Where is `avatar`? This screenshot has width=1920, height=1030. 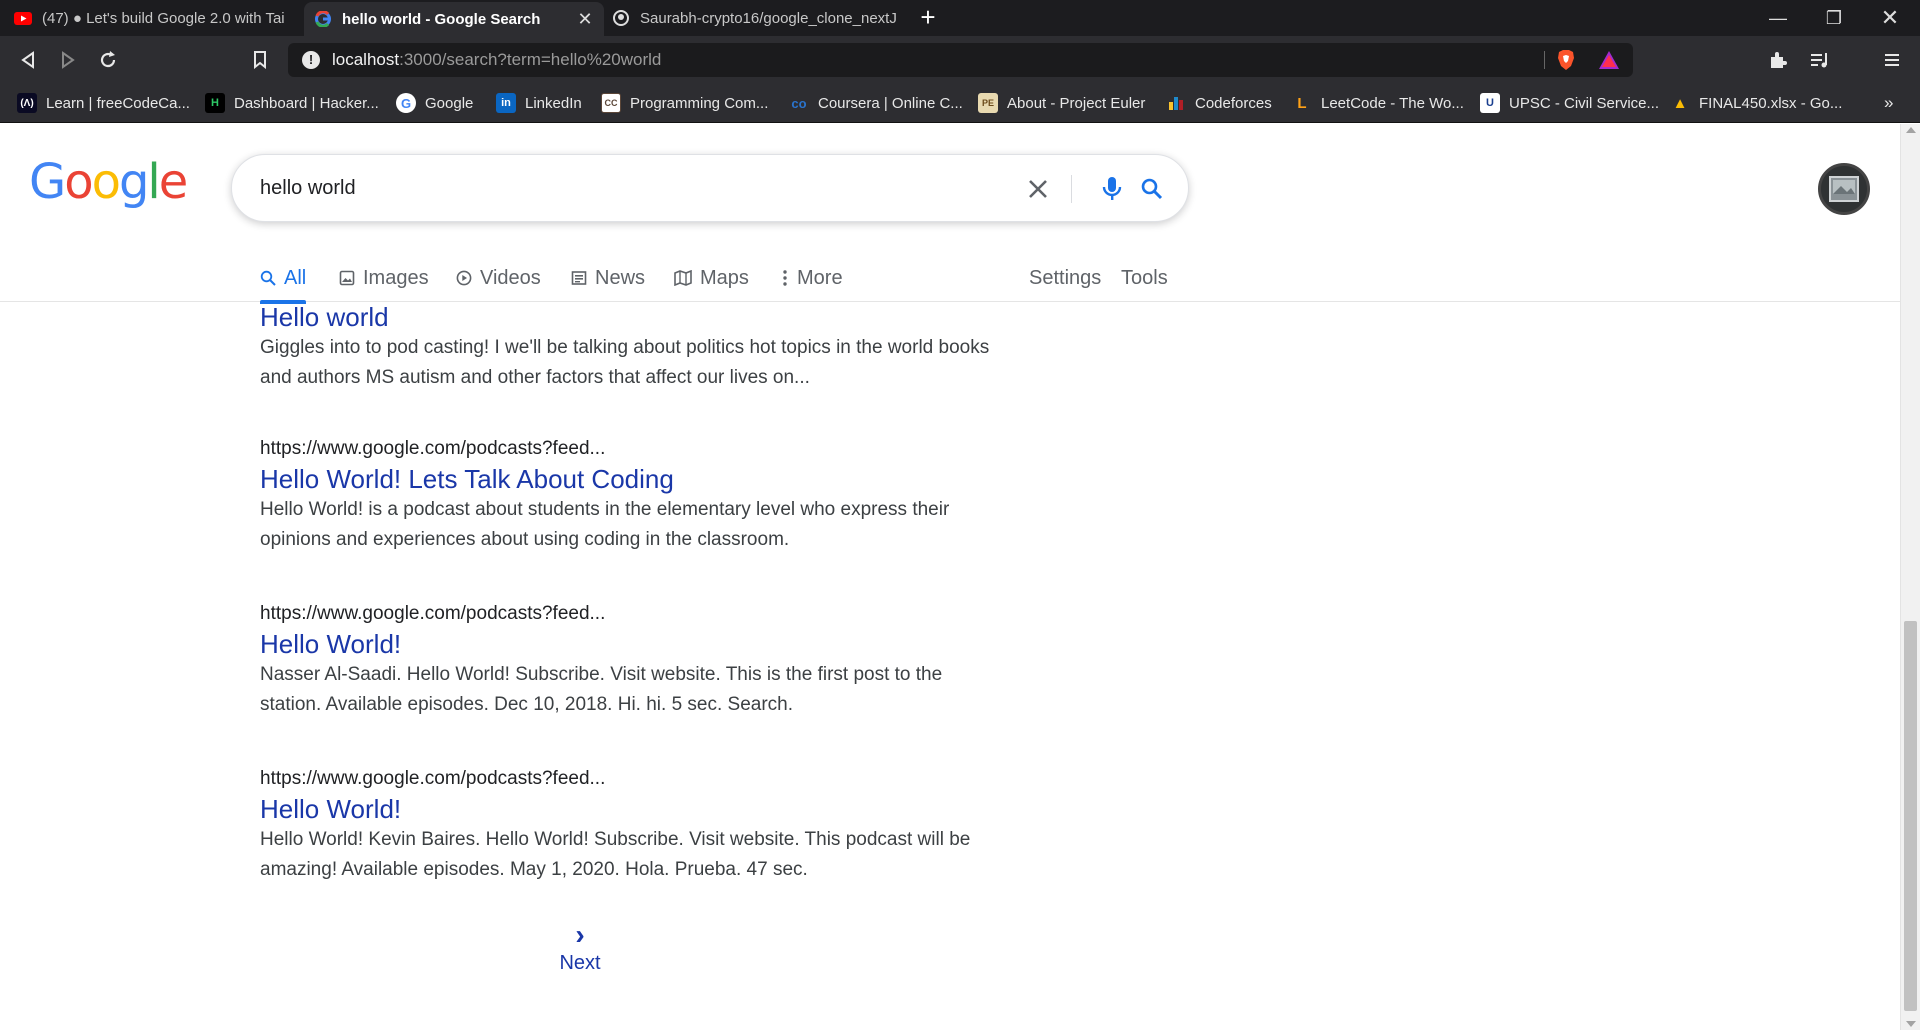 avatar is located at coordinates (1844, 189).